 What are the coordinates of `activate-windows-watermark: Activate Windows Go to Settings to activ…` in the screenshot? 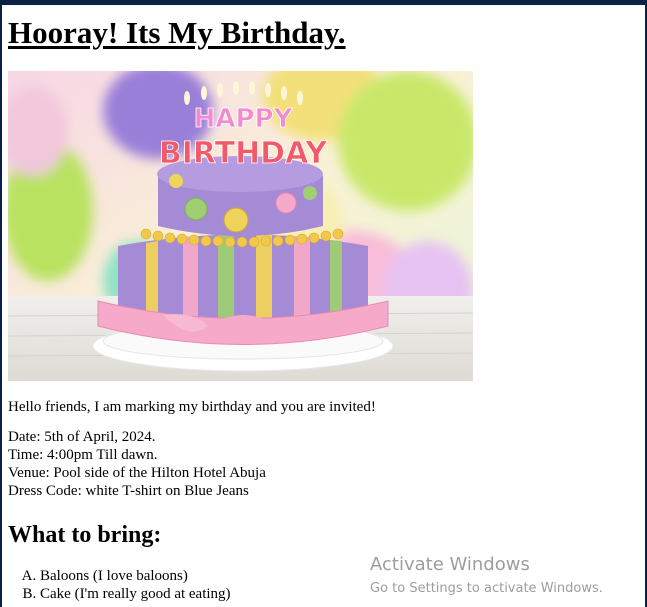 It's located at (486, 576).